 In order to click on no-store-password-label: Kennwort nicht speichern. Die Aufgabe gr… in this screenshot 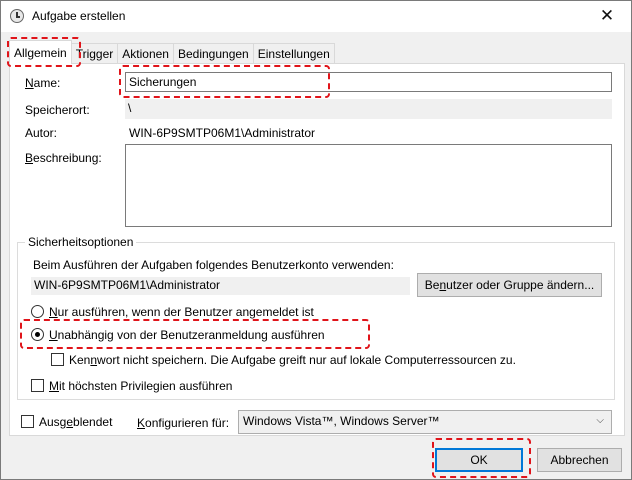, I will do `click(292, 360)`.